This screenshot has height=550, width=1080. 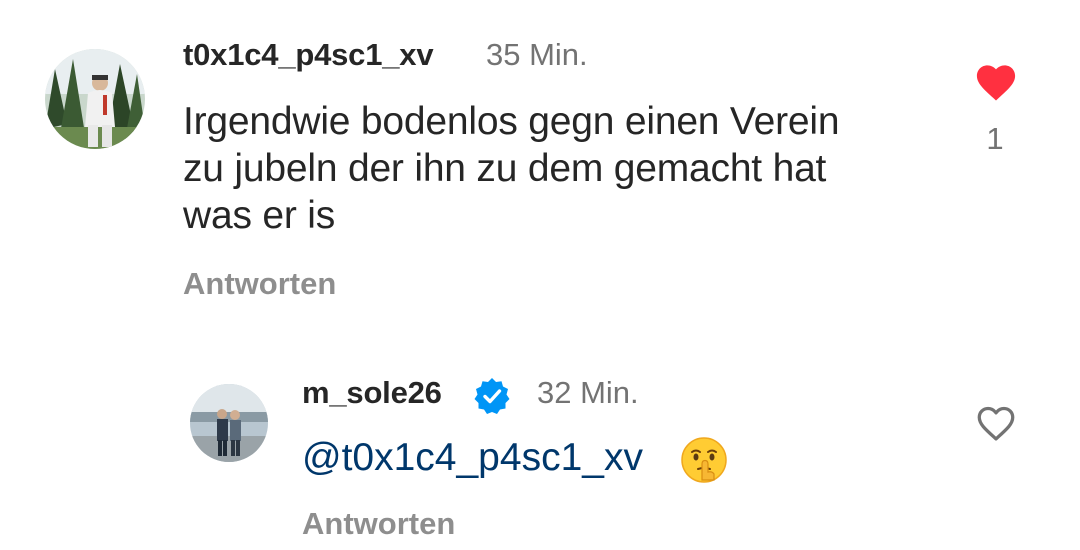 I want to click on heart-outline-icon, so click(x=996, y=423).